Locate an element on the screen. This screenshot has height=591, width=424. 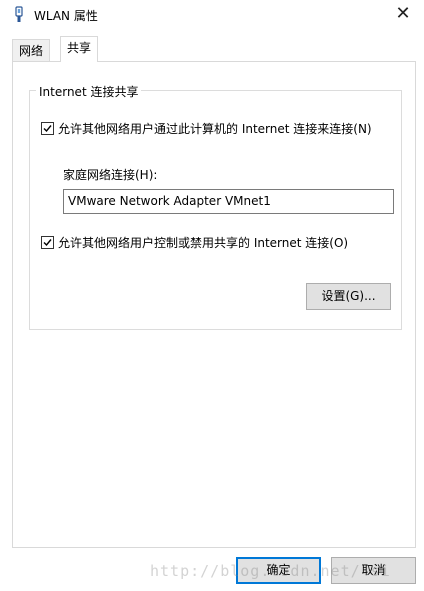
window-title: WLAN 属性 is located at coordinates (66, 16).